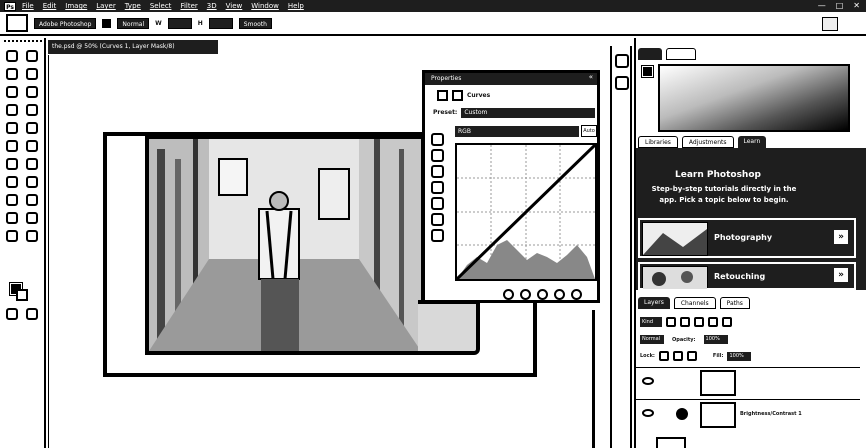 The height and width of the screenshot is (448, 866). What do you see at coordinates (685, 322) in the screenshot?
I see `adjustment-filter-icon` at bounding box center [685, 322].